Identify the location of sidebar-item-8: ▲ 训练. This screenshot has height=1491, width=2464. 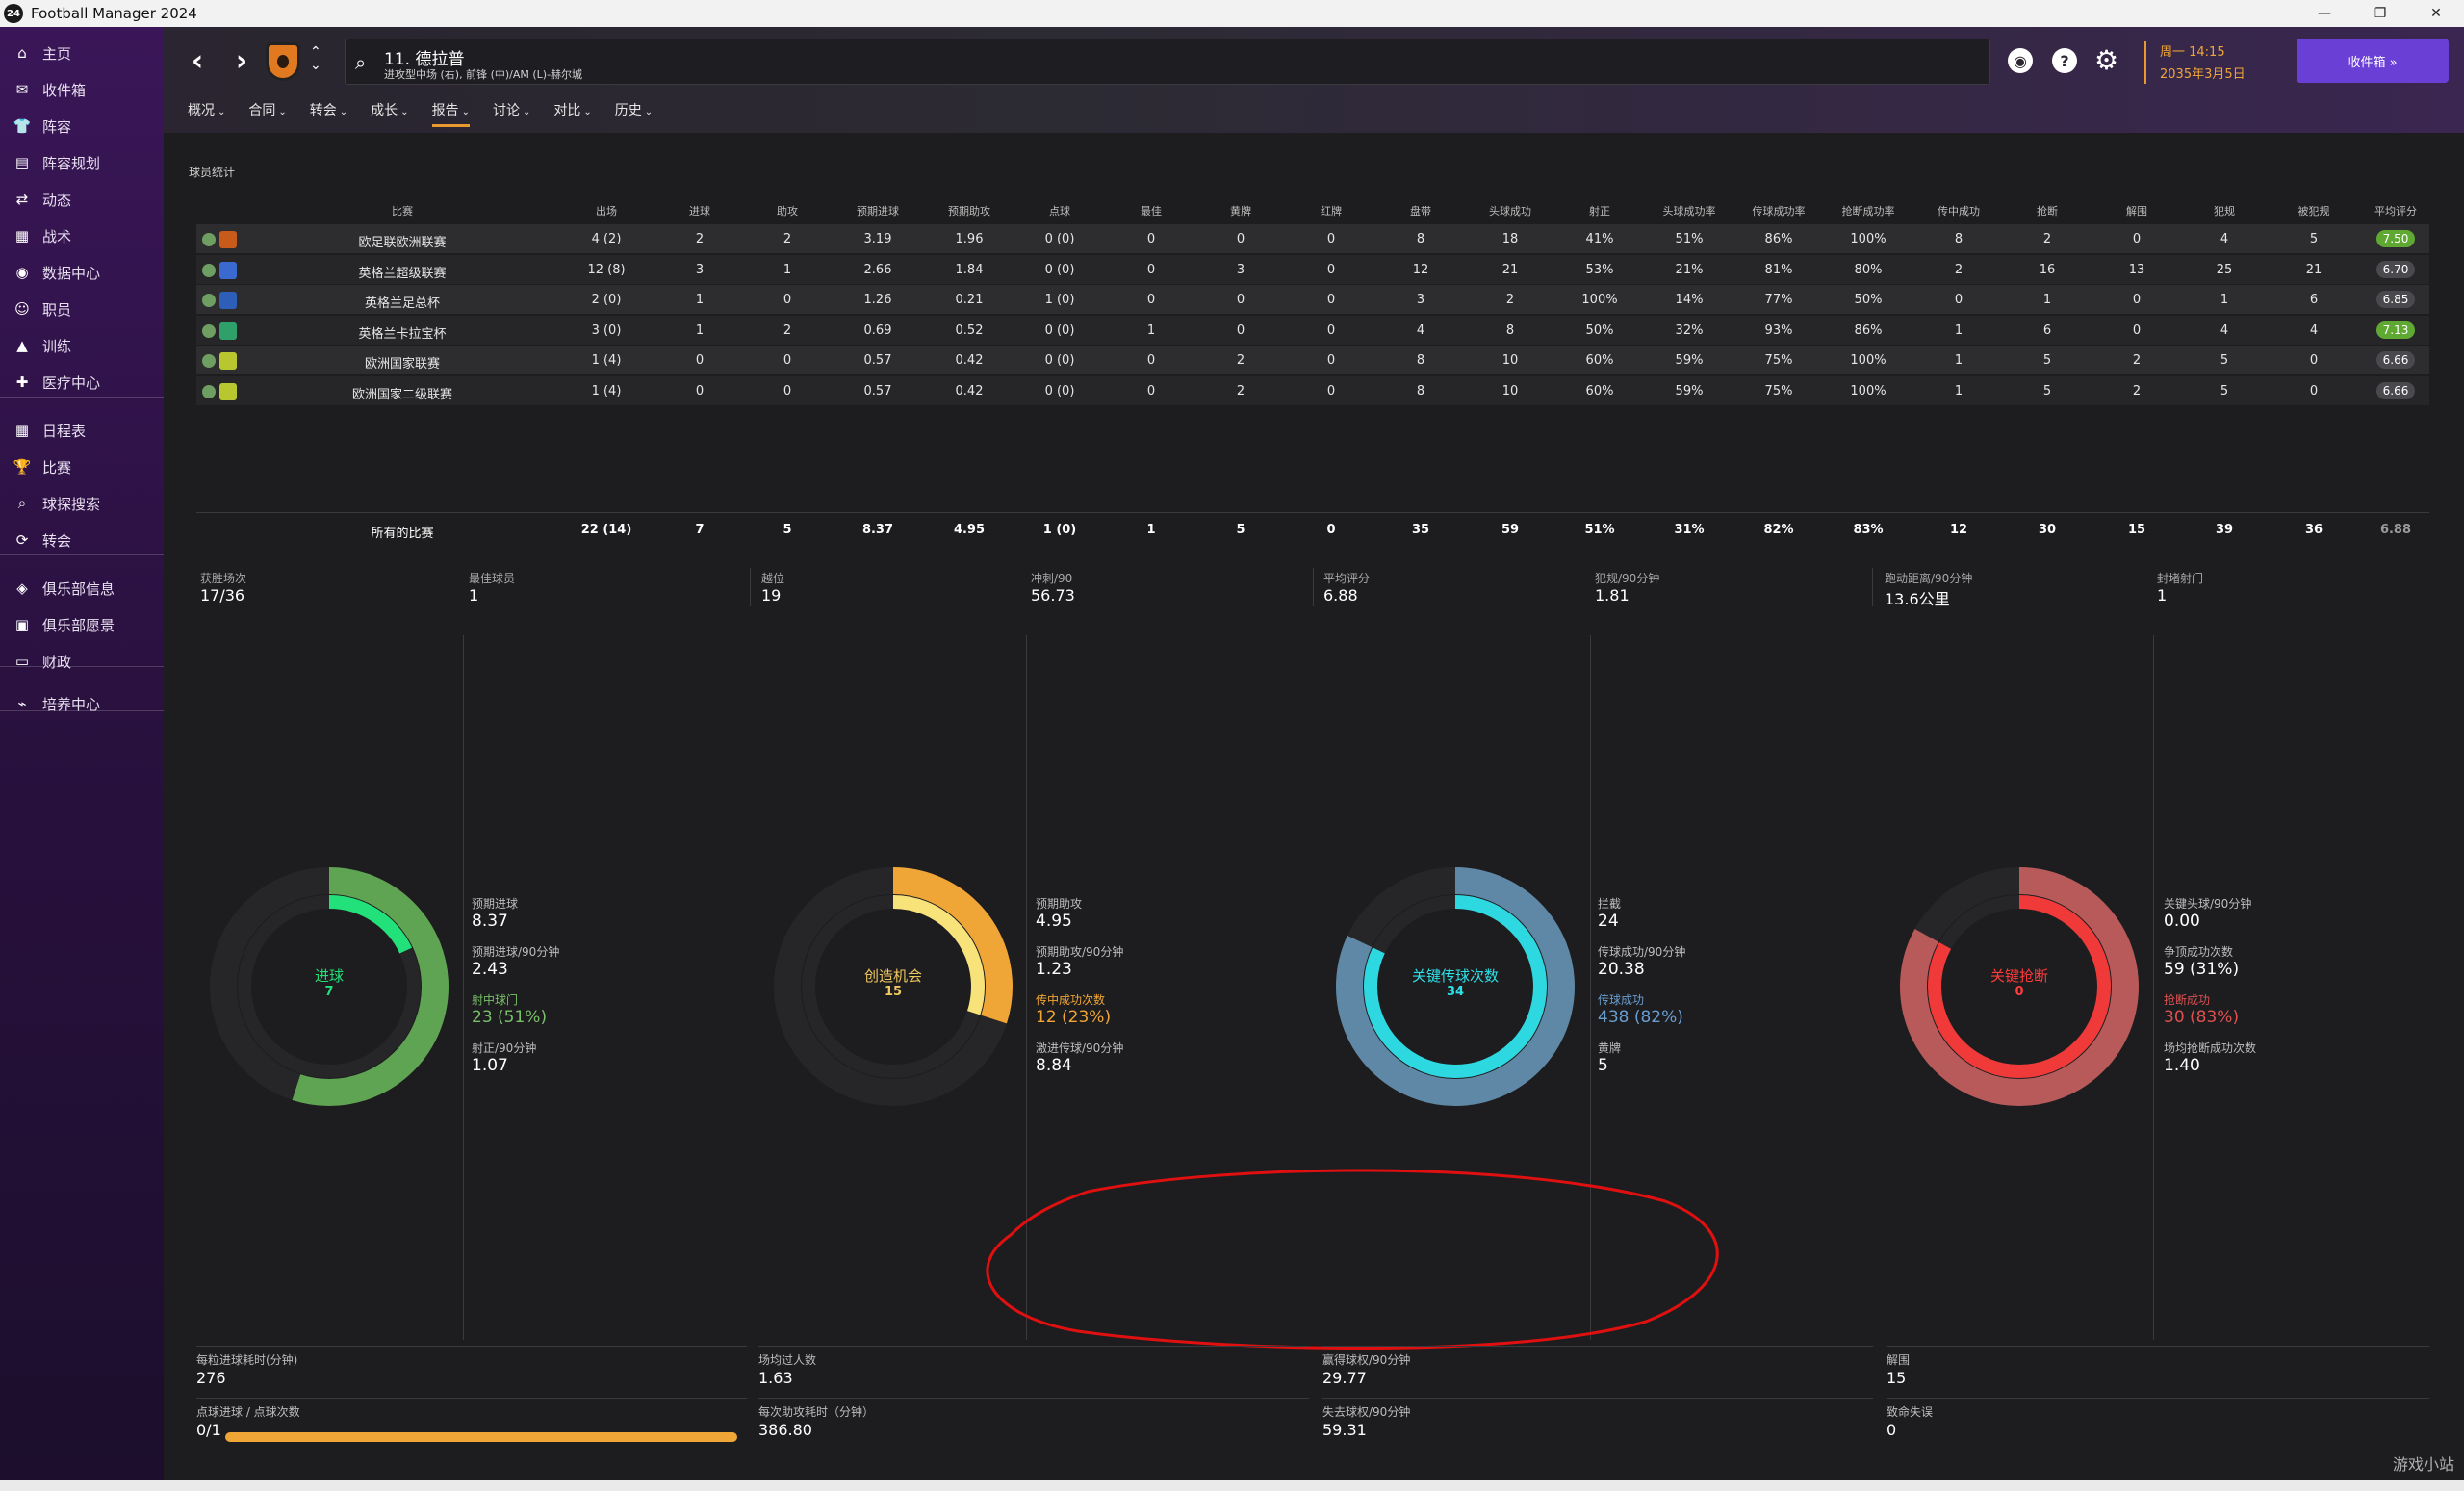
(82, 345).